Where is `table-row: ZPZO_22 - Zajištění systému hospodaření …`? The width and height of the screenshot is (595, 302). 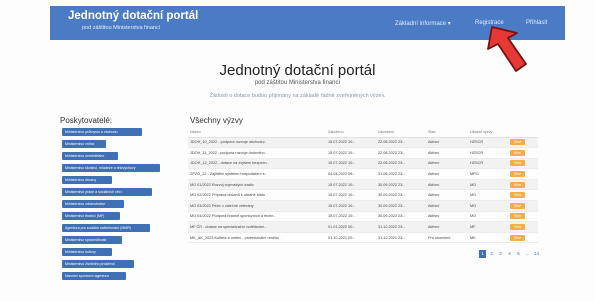 table-row: ZPZO_22 - Zajištění systému hospodaření … is located at coordinates (363, 174).